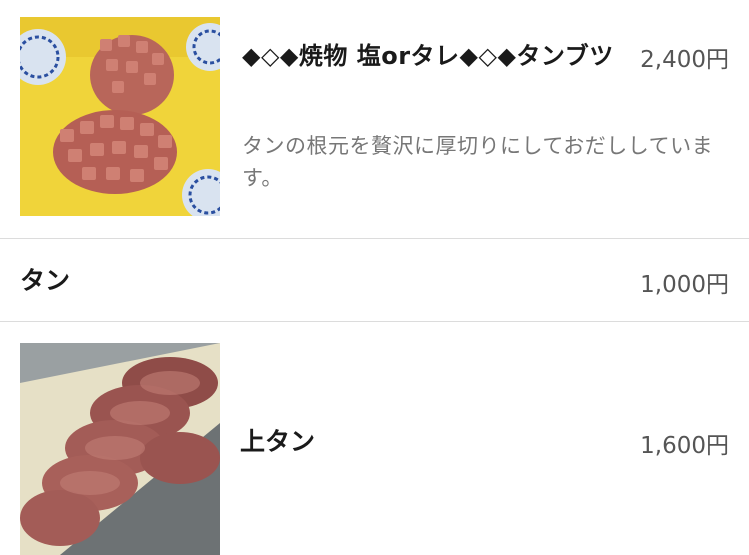  I want to click on item-name: 上タン, so click(278, 441).